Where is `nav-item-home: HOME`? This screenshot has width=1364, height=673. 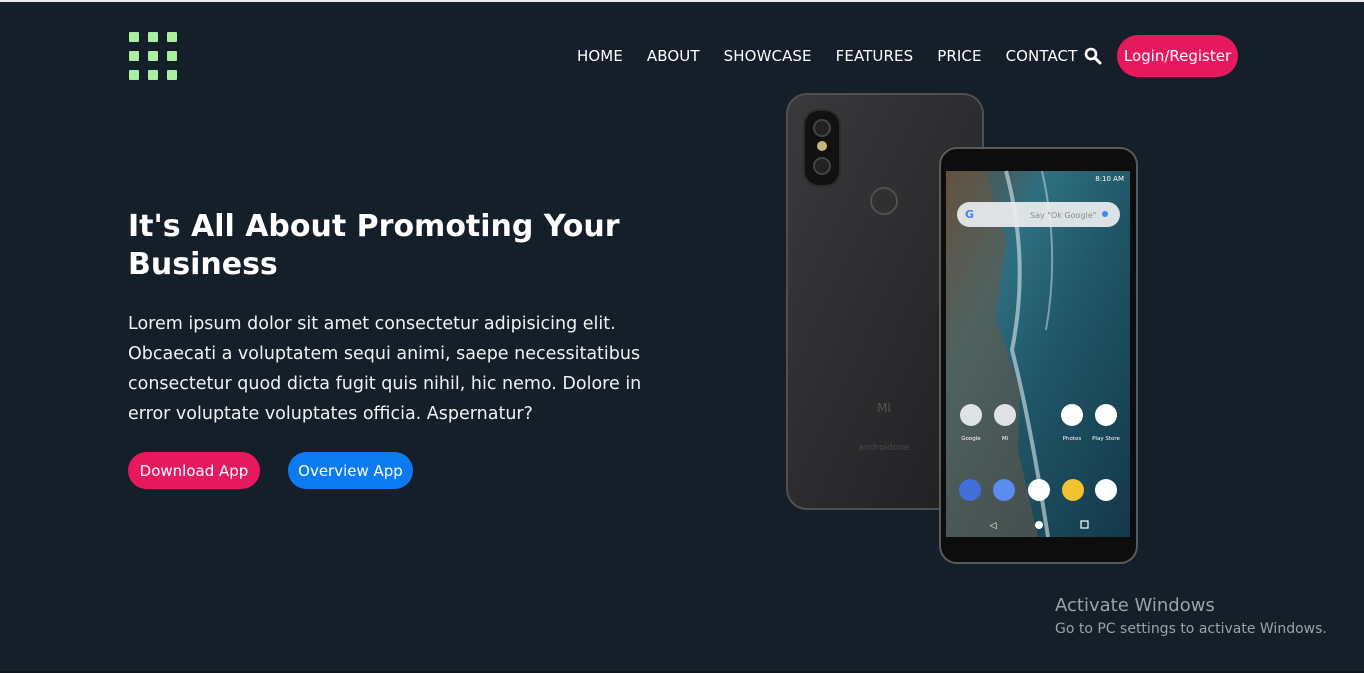
nav-item-home: HOME is located at coordinates (600, 56).